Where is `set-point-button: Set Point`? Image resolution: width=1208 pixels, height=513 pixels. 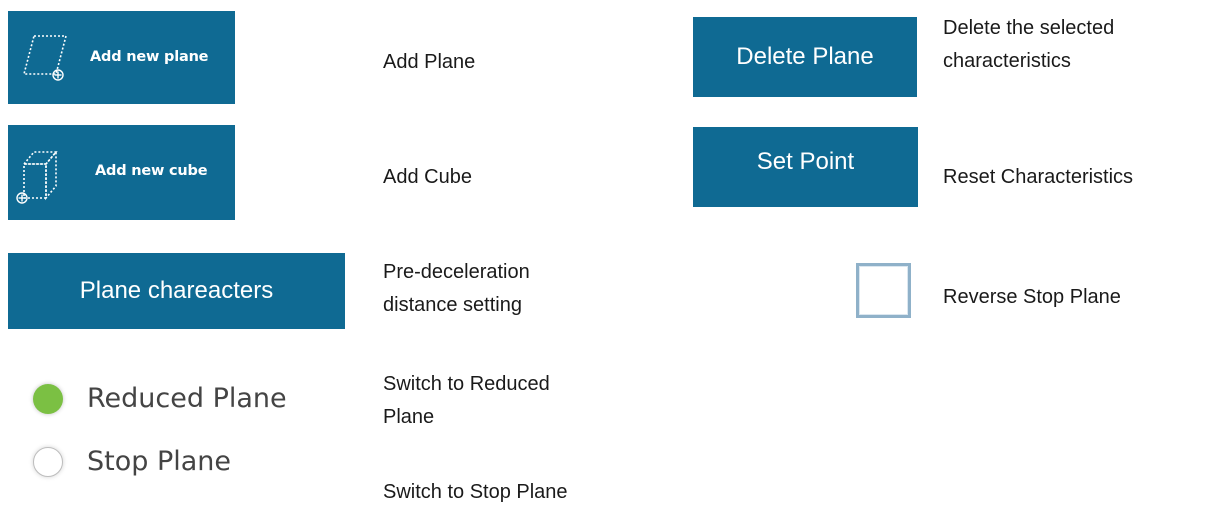
set-point-button: Set Point is located at coordinates (805, 167).